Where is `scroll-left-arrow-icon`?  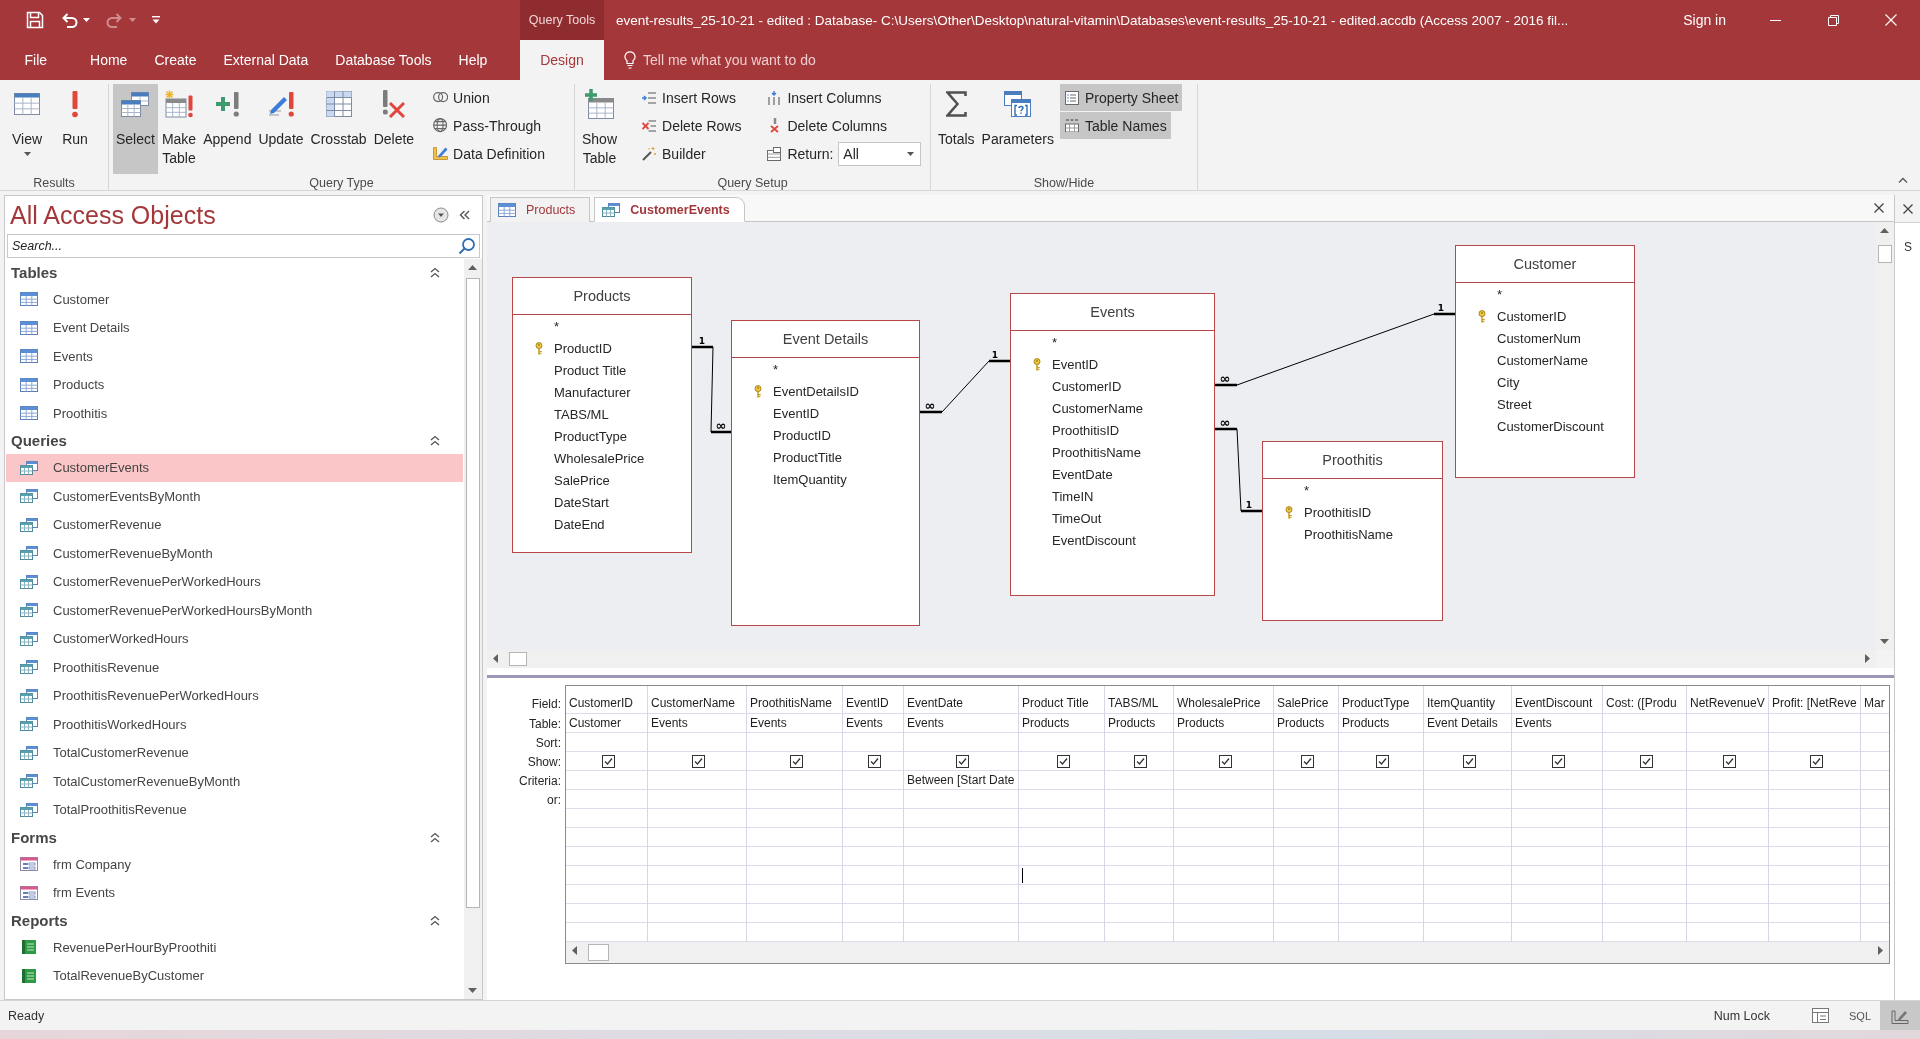 scroll-left-arrow-icon is located at coordinates (495, 658).